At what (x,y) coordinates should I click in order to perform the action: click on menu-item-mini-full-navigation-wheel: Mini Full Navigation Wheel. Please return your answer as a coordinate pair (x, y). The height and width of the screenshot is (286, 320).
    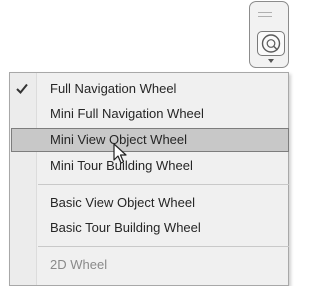
    Looking at the image, I should click on (150, 114).